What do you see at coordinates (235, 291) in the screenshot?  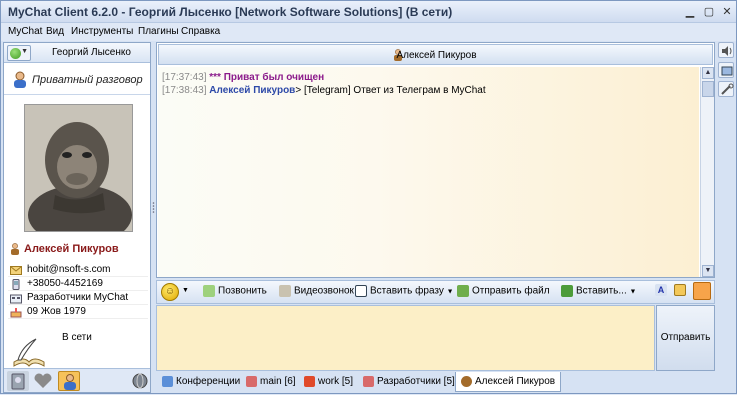 I see `call-button: Позвонить` at bounding box center [235, 291].